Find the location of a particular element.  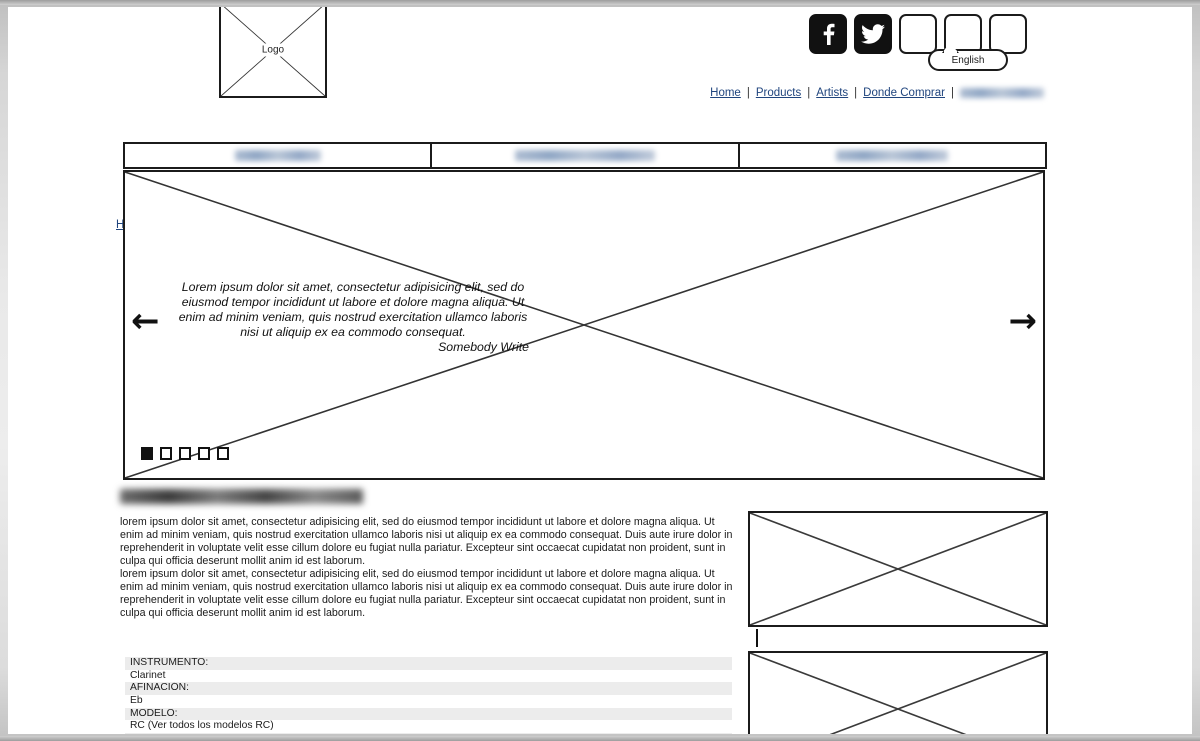

logo-placeholder: Logo is located at coordinates (273, 52).